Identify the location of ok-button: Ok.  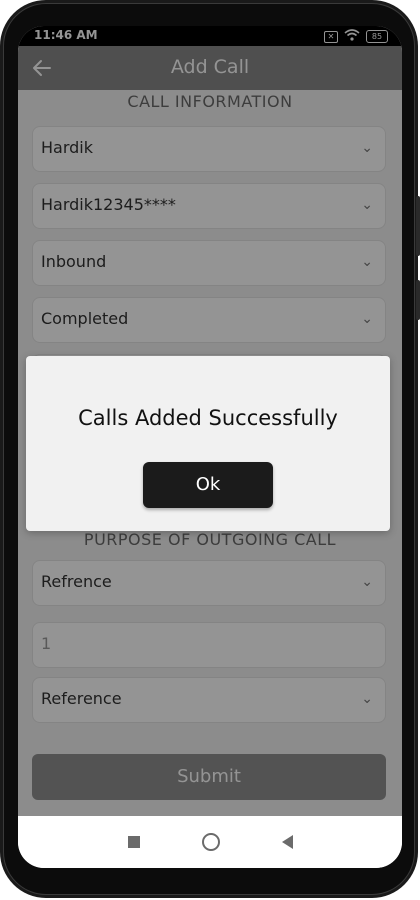
(208, 485).